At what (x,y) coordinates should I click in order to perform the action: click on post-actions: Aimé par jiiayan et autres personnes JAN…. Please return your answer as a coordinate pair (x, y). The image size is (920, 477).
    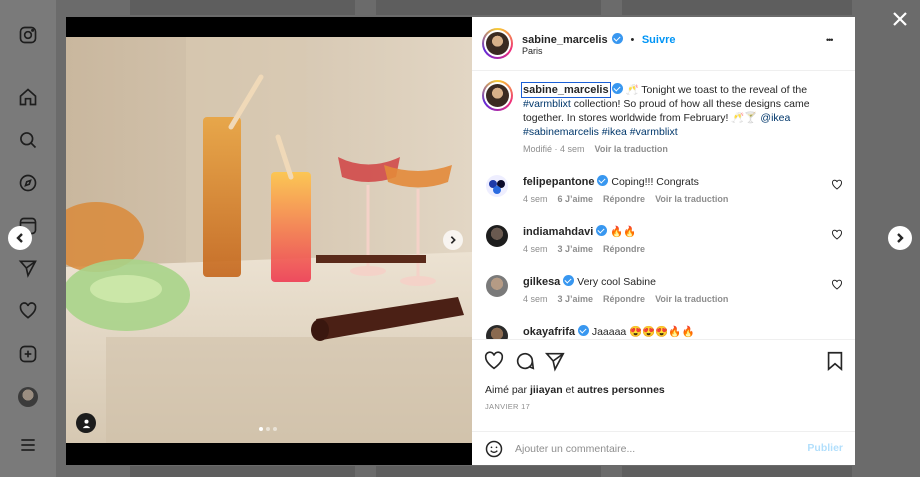
    Looking at the image, I should click on (663, 401).